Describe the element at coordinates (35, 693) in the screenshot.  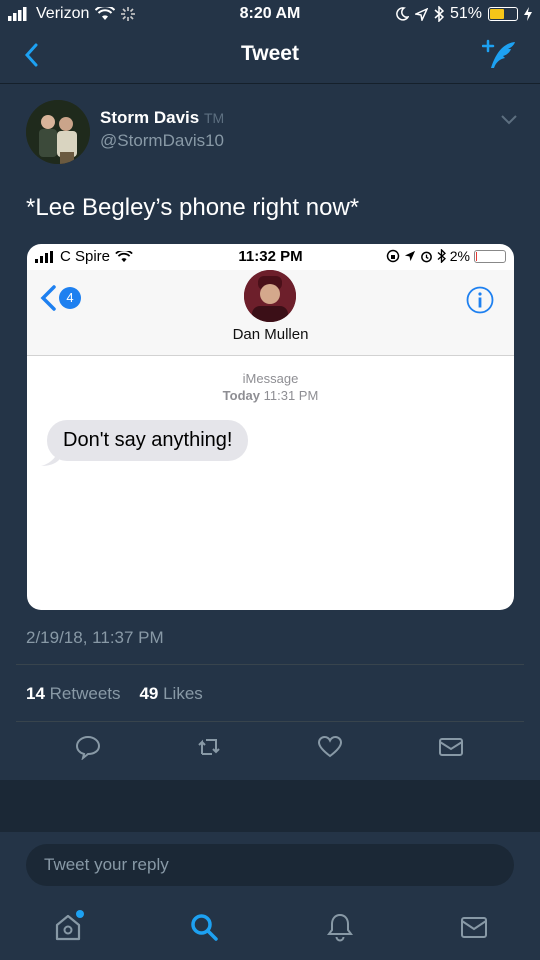
I see `retweet-count: 14` at that location.